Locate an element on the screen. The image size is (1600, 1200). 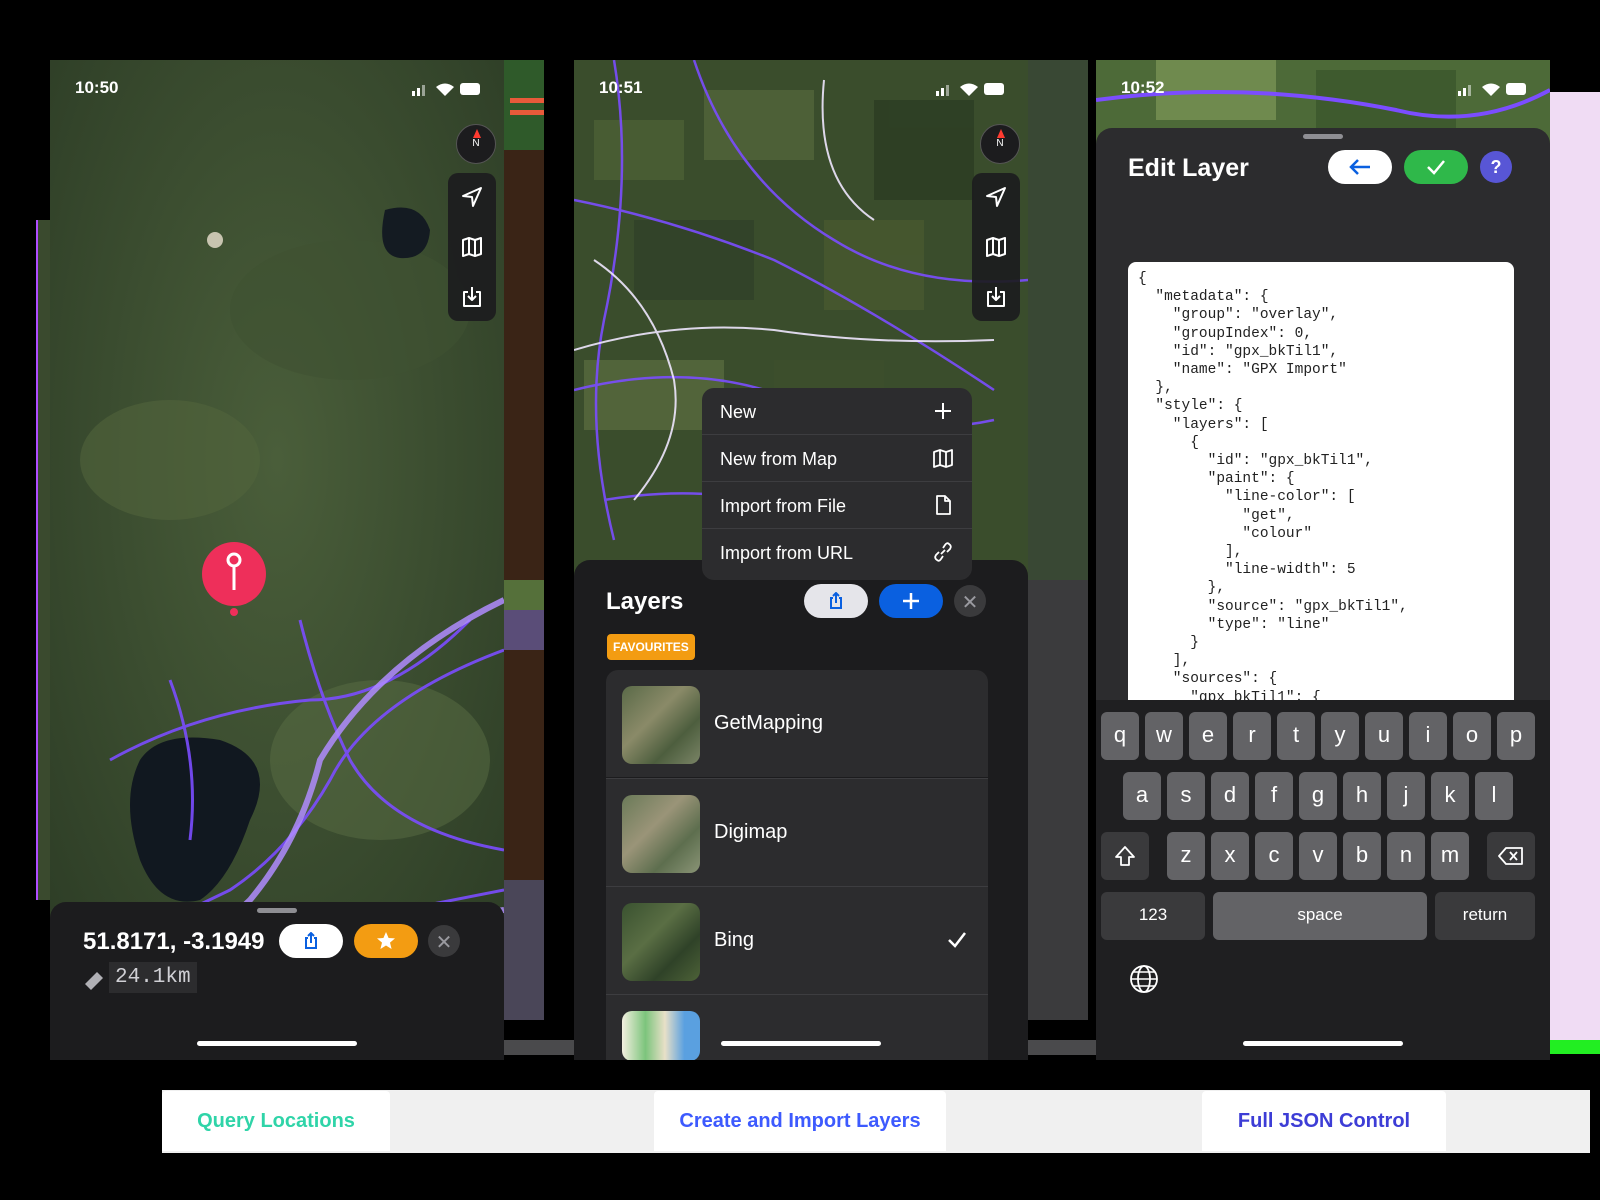
key-v: v is located at coordinates (1318, 856).